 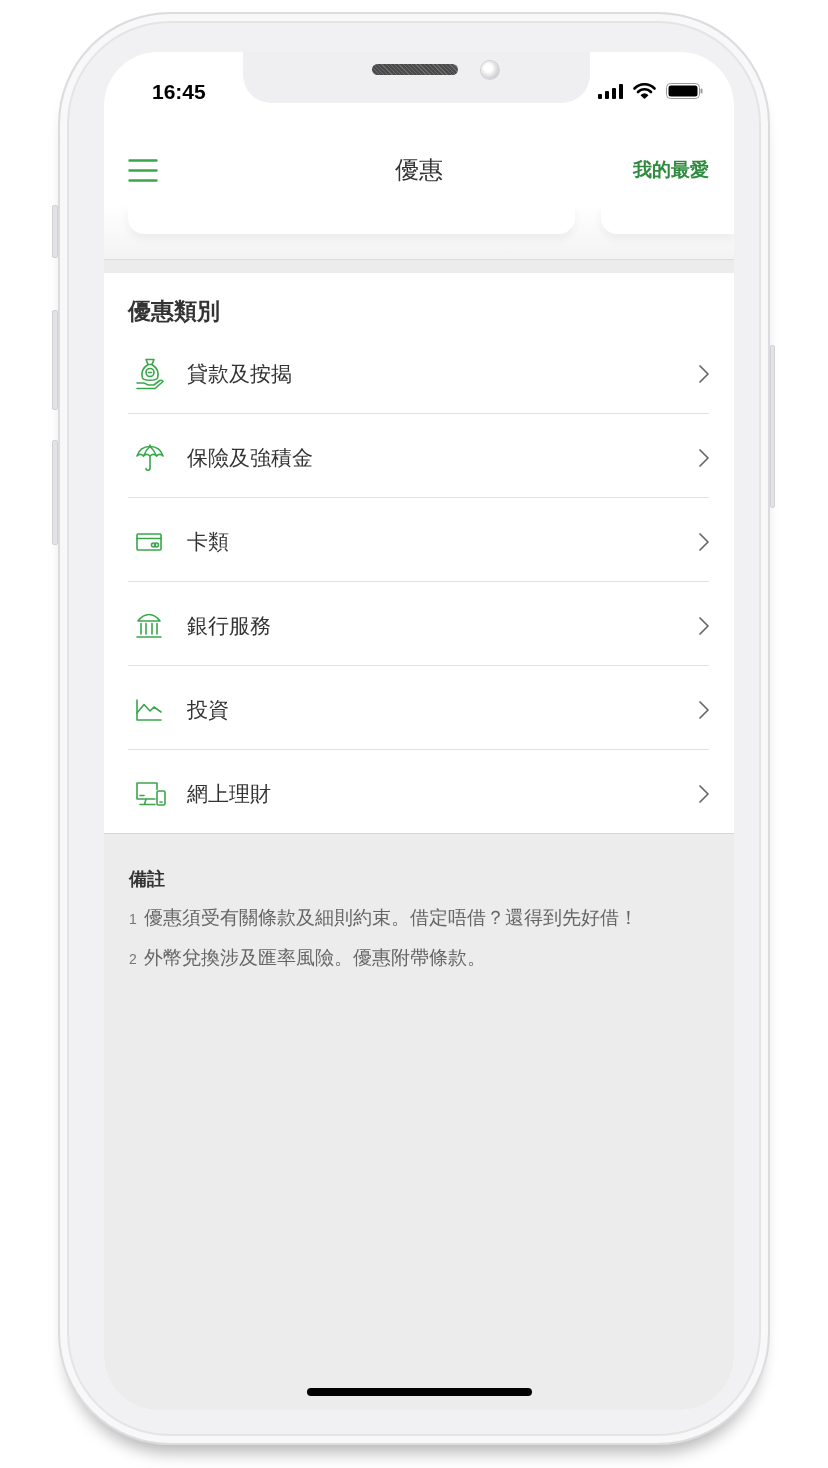 I want to click on wifi-icon, so click(x=644, y=91).